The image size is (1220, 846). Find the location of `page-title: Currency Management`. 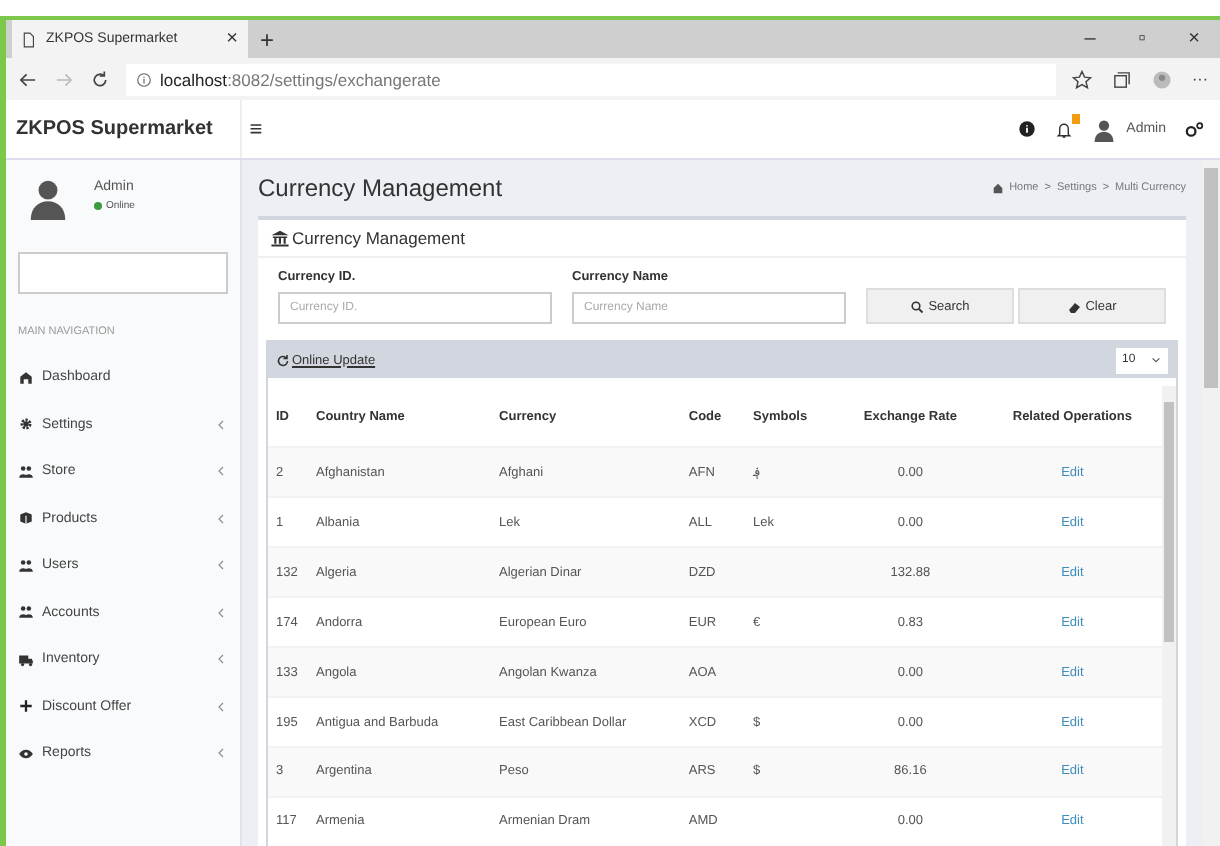

page-title: Currency Management is located at coordinates (380, 188).